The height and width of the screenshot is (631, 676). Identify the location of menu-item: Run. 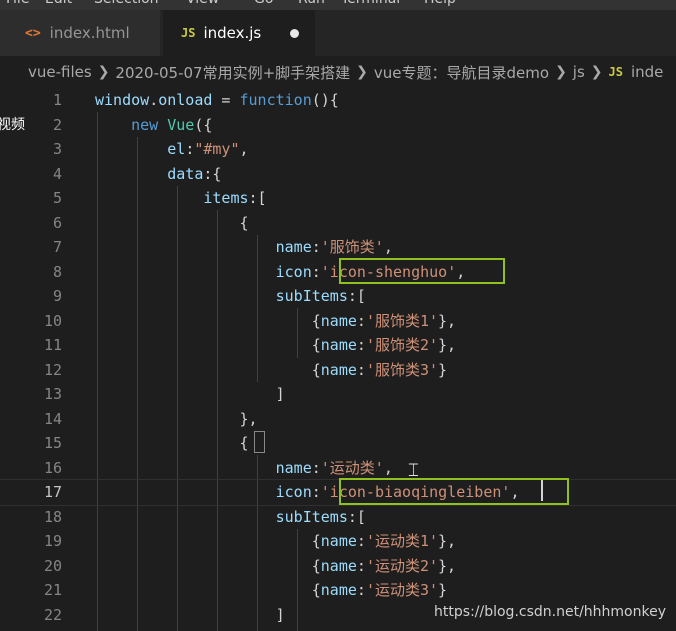
(311, 3).